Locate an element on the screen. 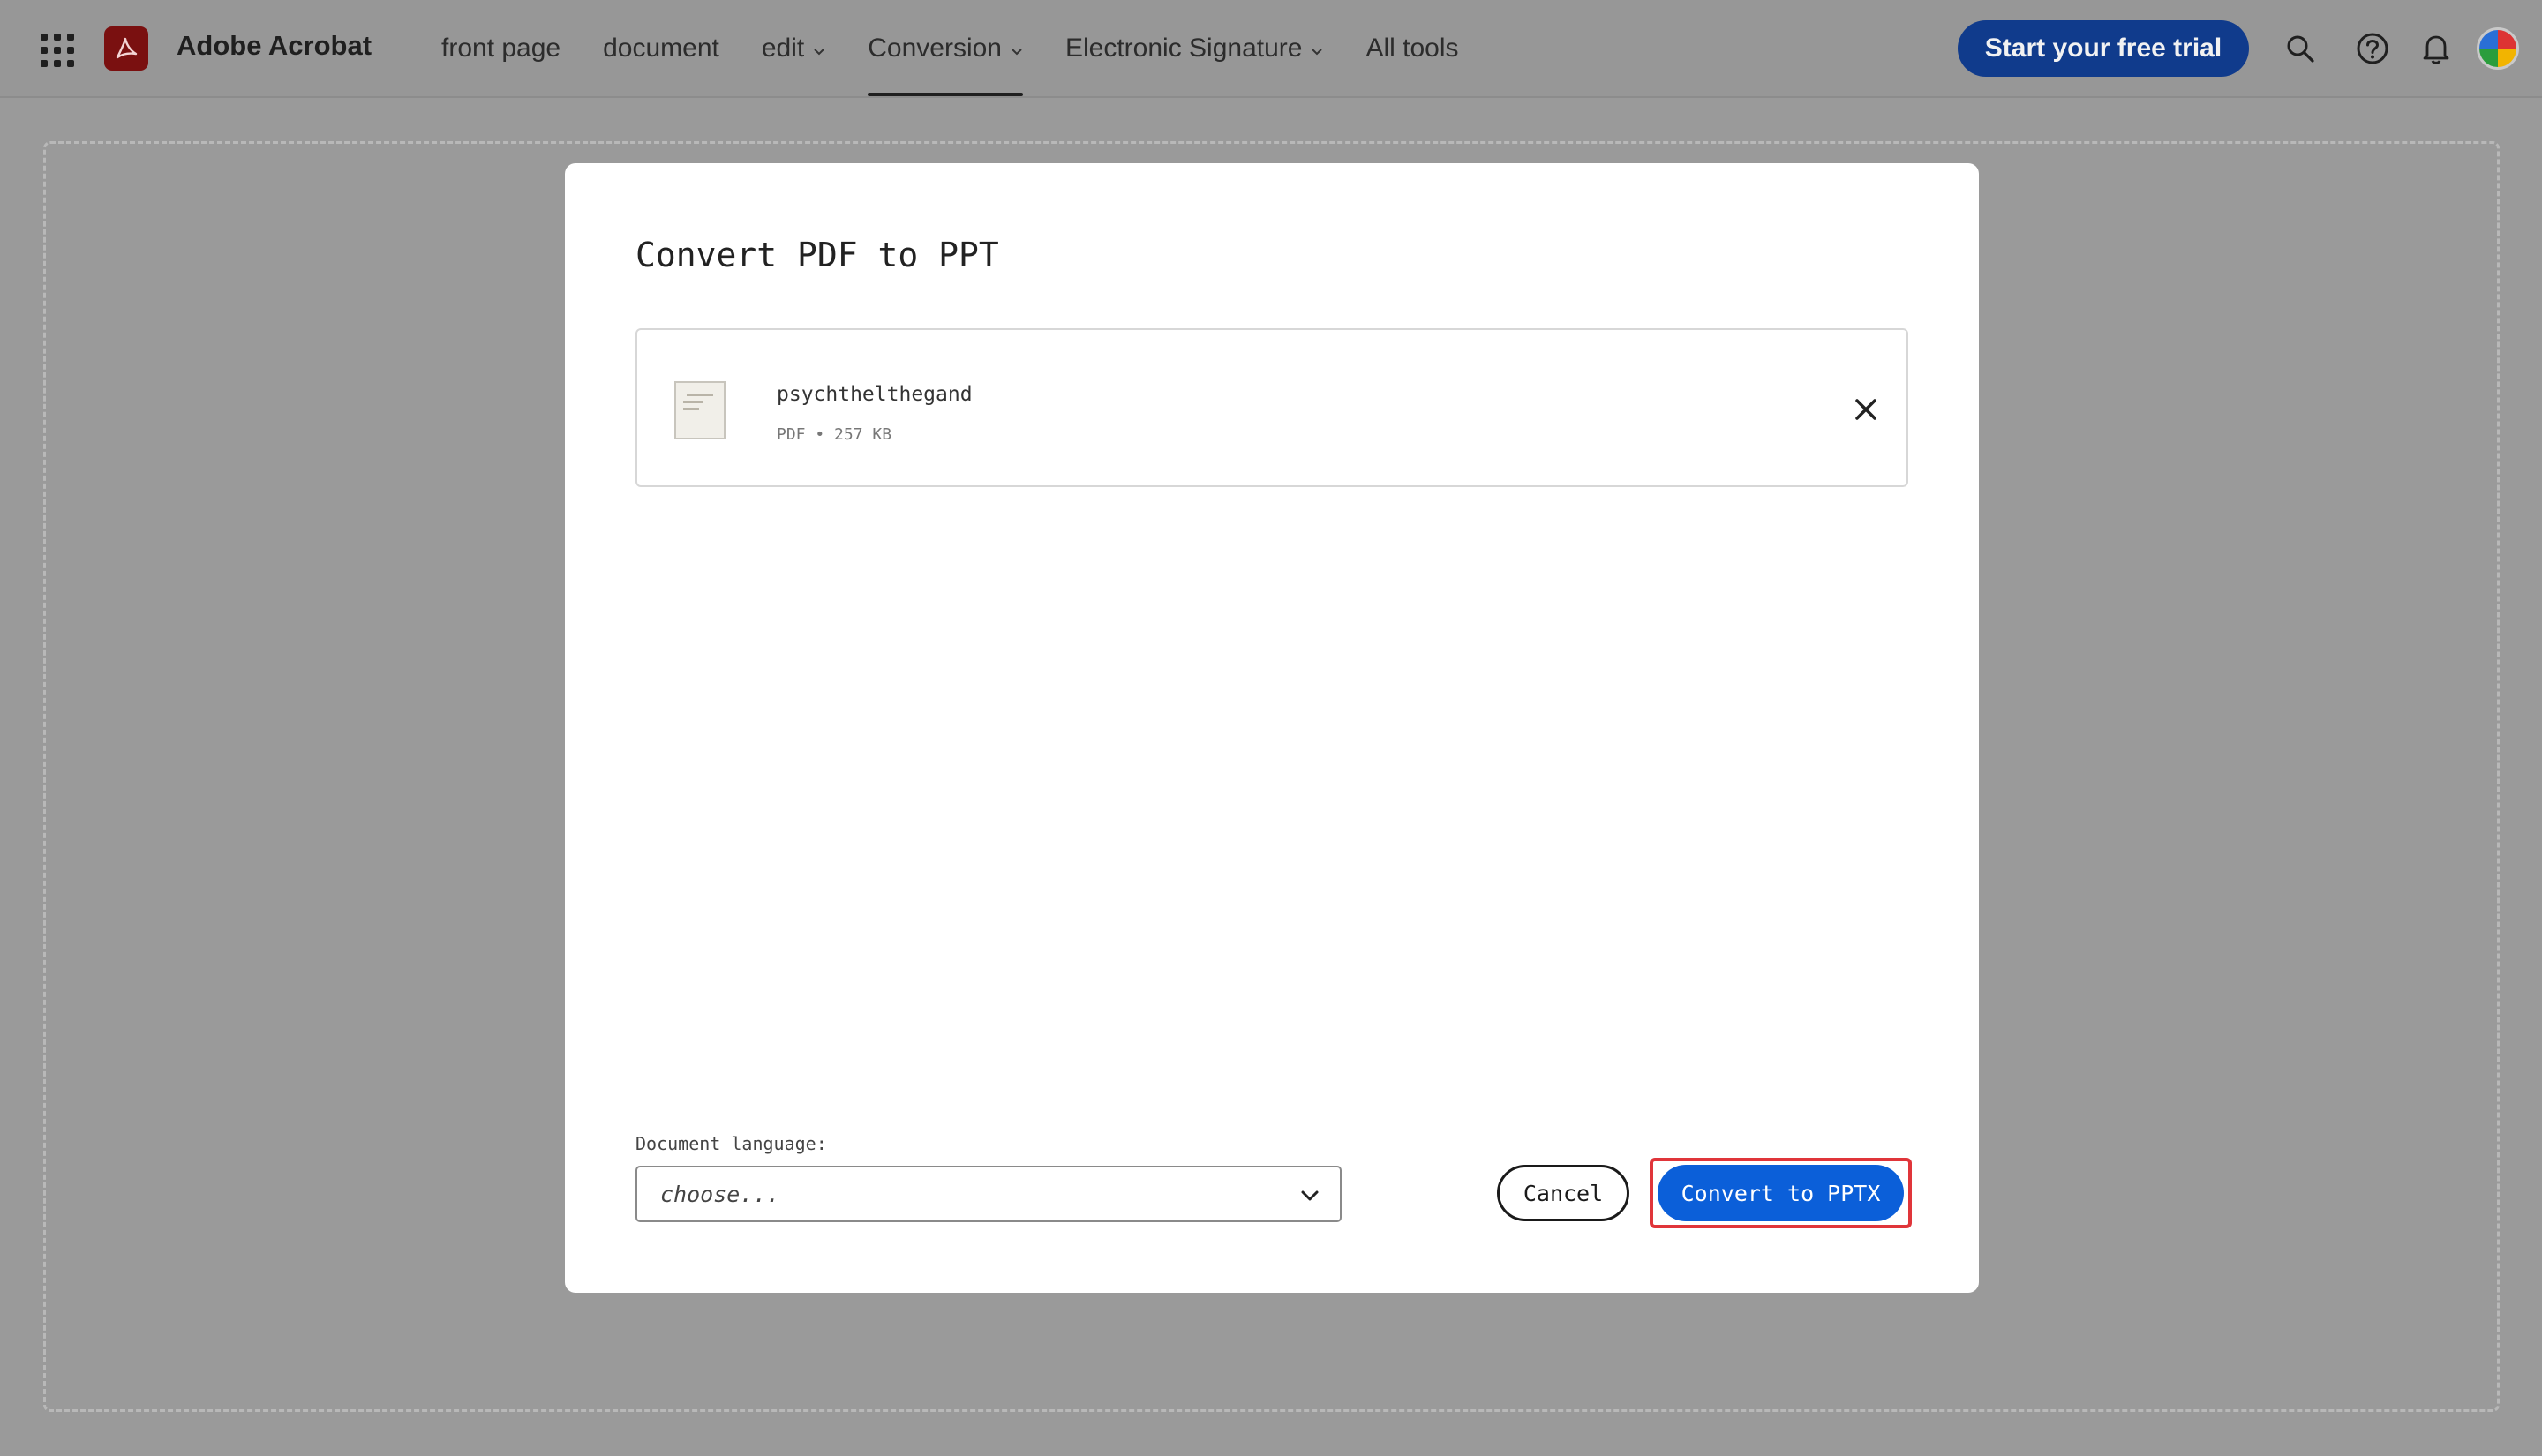 The height and width of the screenshot is (1456, 2542). nav-conversion: Conversion is located at coordinates (945, 48).